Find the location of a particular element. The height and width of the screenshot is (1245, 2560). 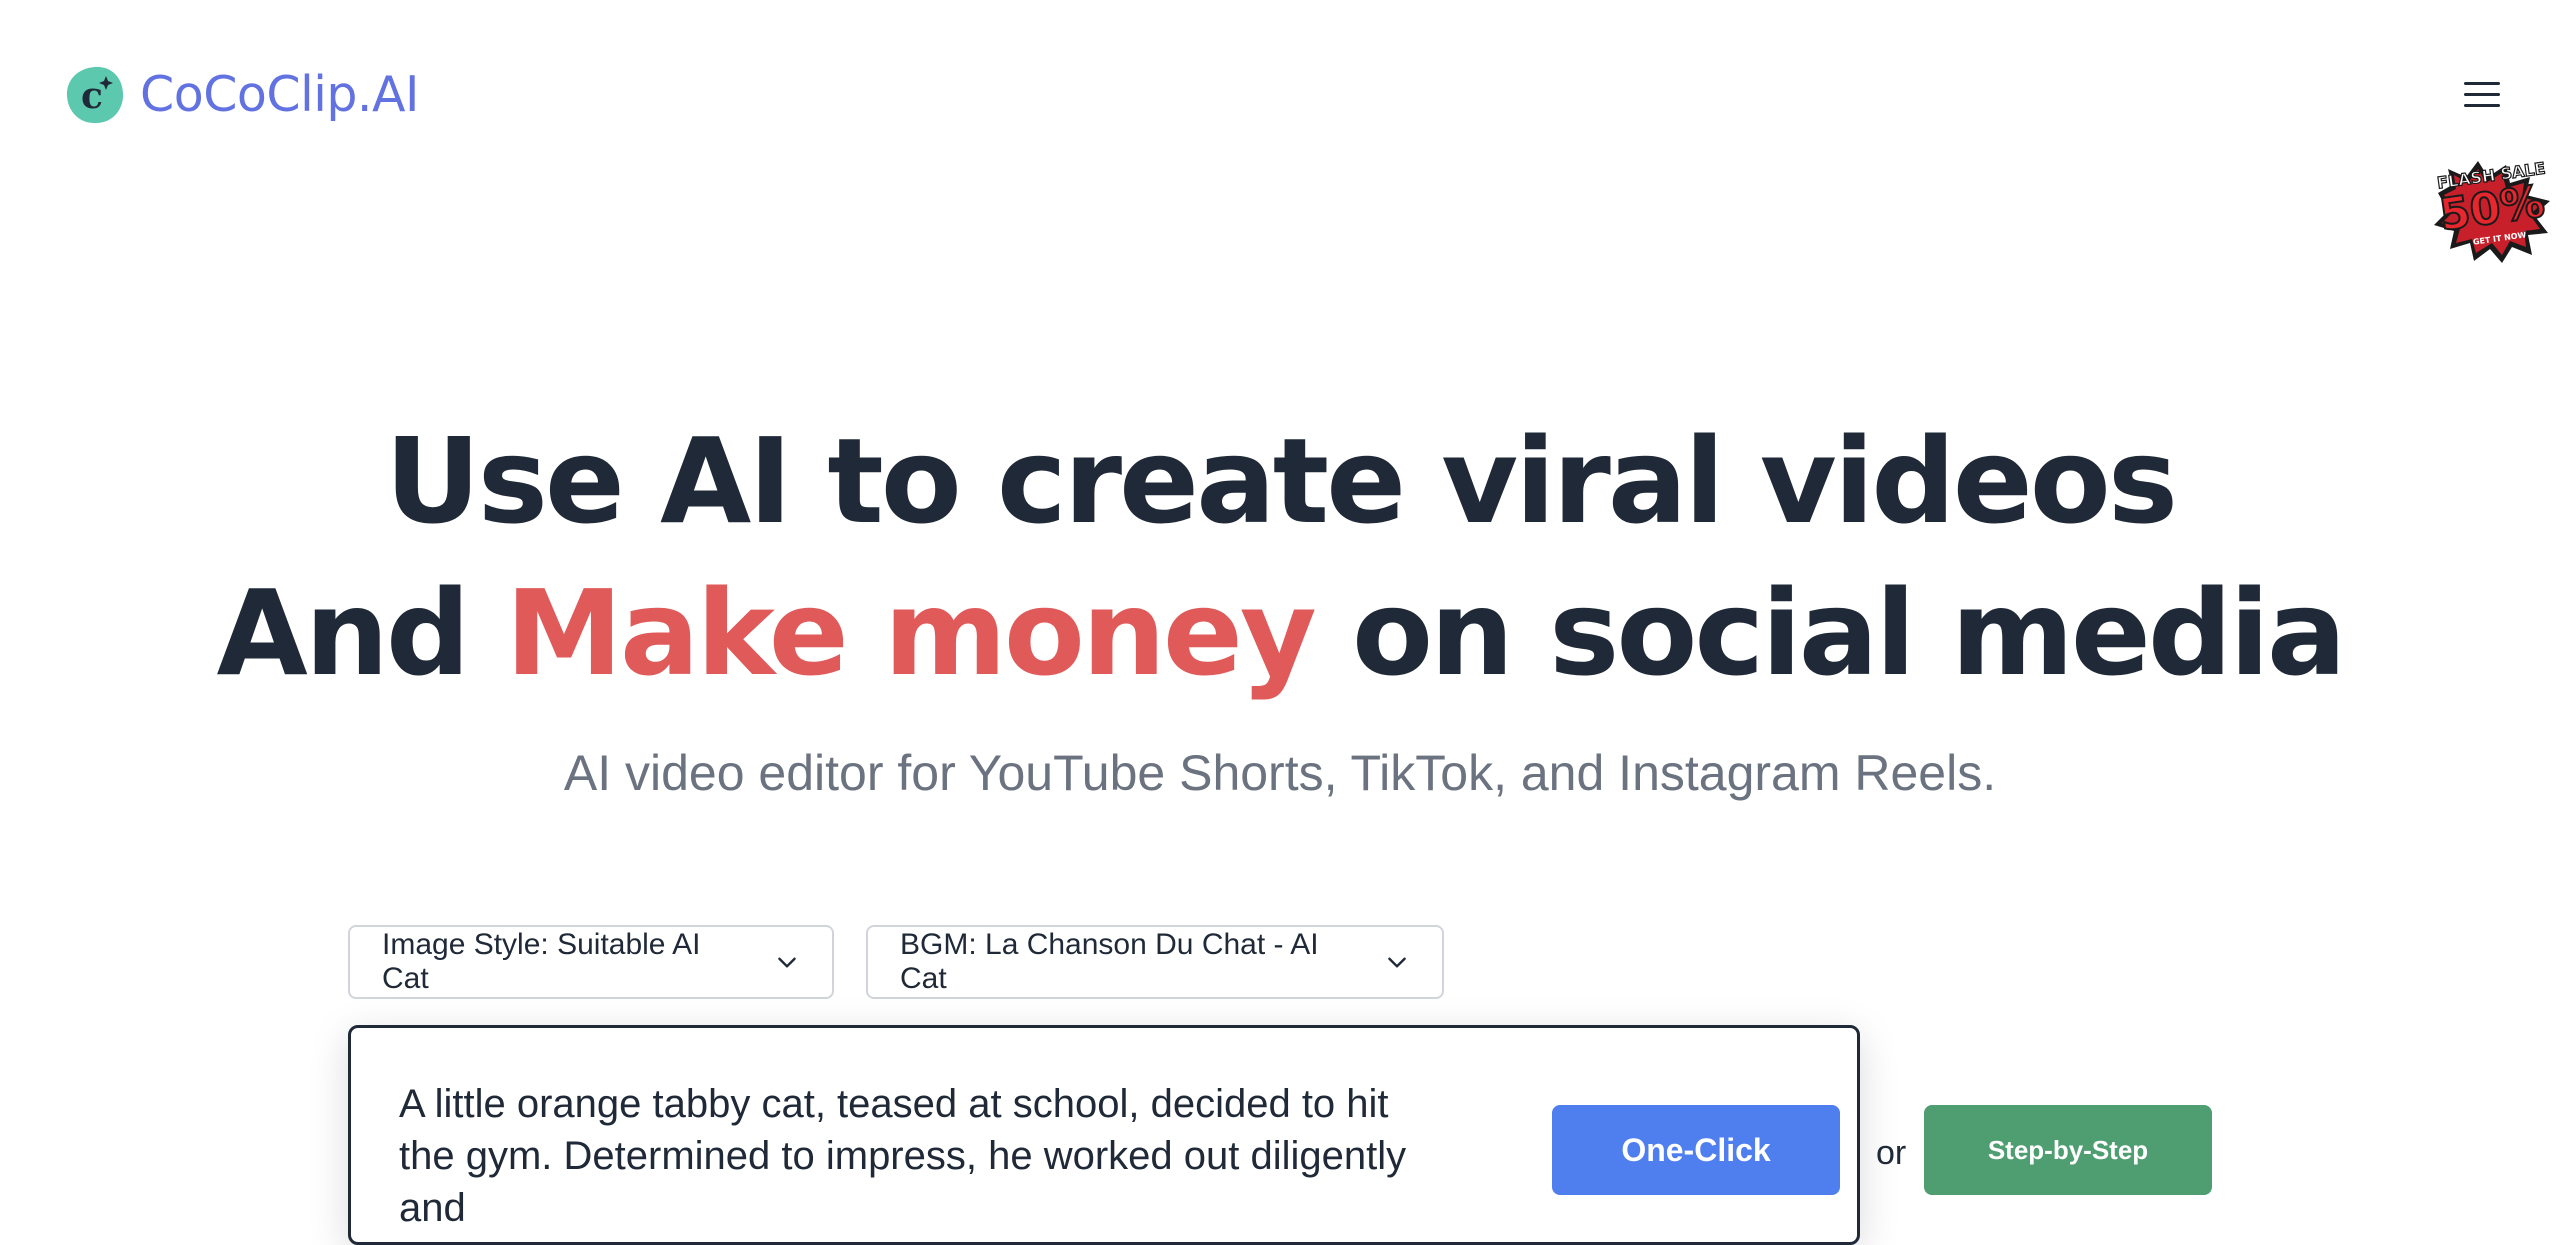

logo-mark-icon: c is located at coordinates (95, 95).